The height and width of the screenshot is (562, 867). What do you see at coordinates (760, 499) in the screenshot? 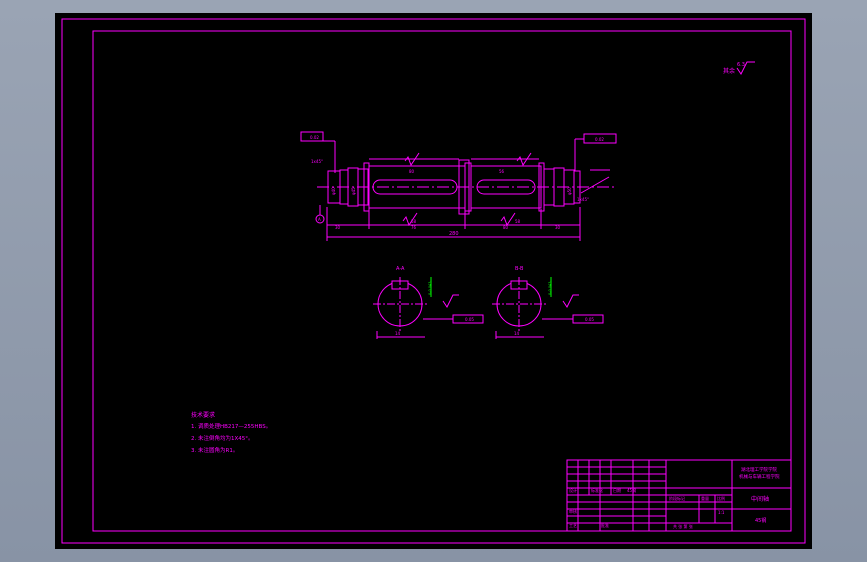
I see `part-name: 中间轴` at bounding box center [760, 499].